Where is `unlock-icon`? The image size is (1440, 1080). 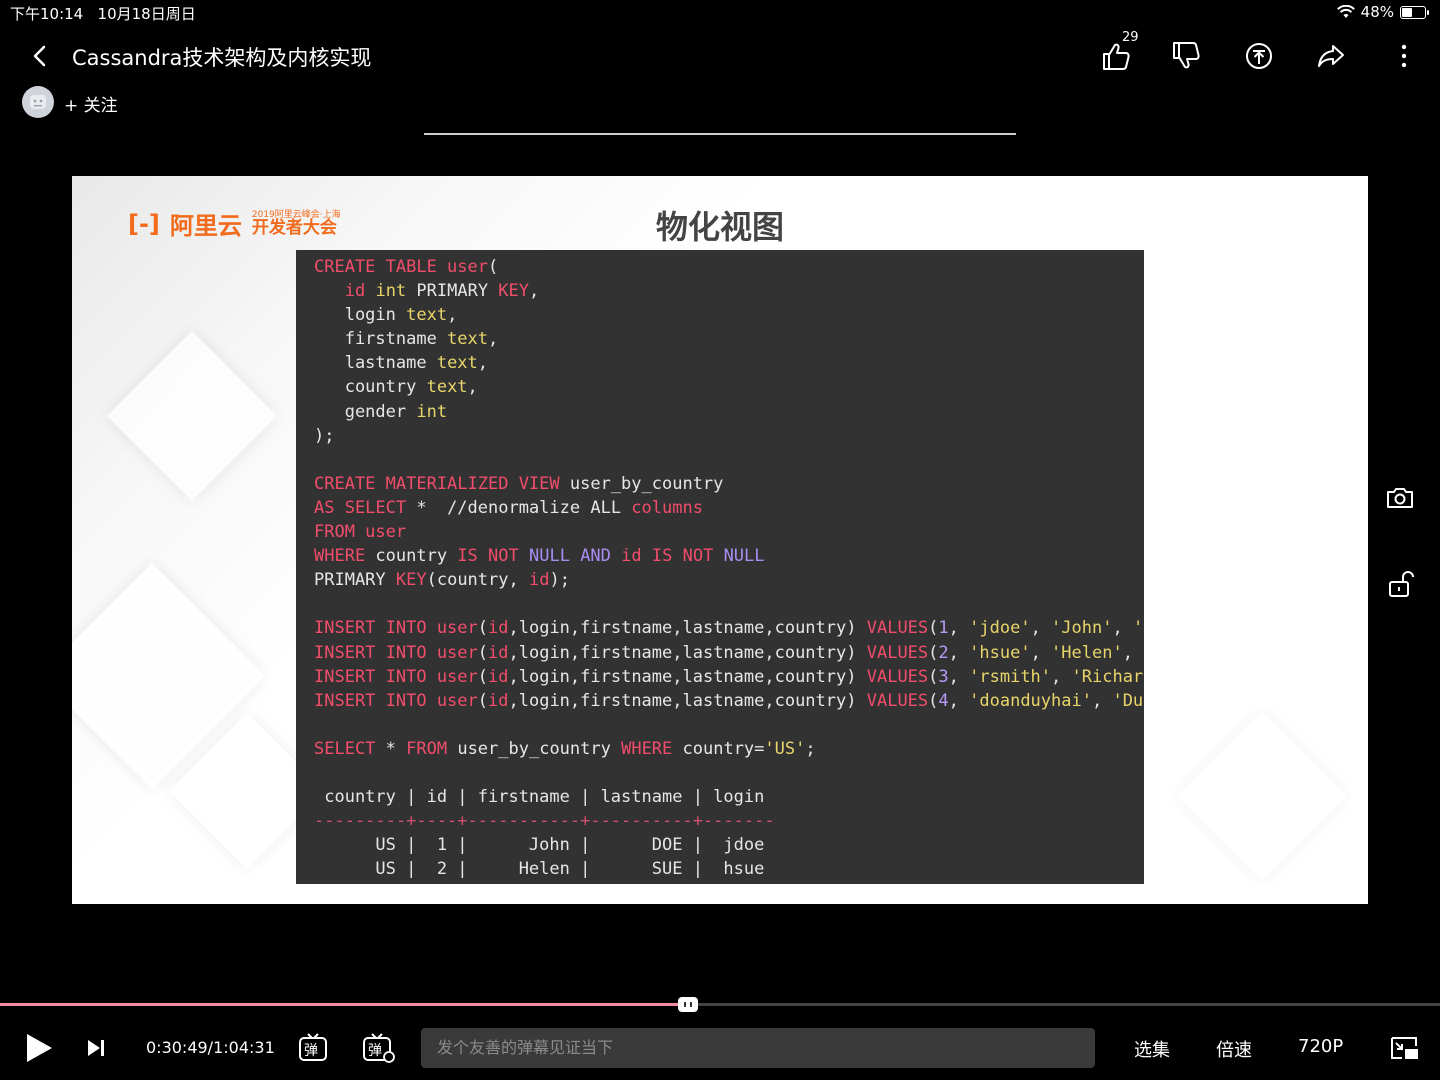 unlock-icon is located at coordinates (1401, 584).